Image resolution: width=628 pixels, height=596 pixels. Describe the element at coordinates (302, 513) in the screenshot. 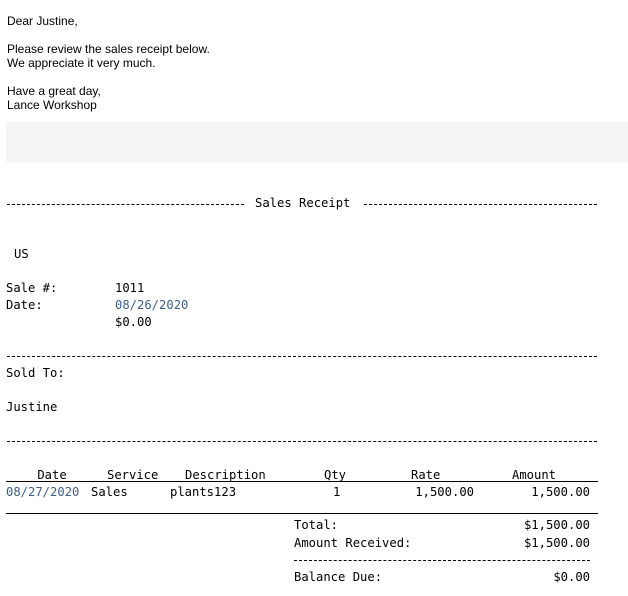

I see `table-bottom-rule` at that location.